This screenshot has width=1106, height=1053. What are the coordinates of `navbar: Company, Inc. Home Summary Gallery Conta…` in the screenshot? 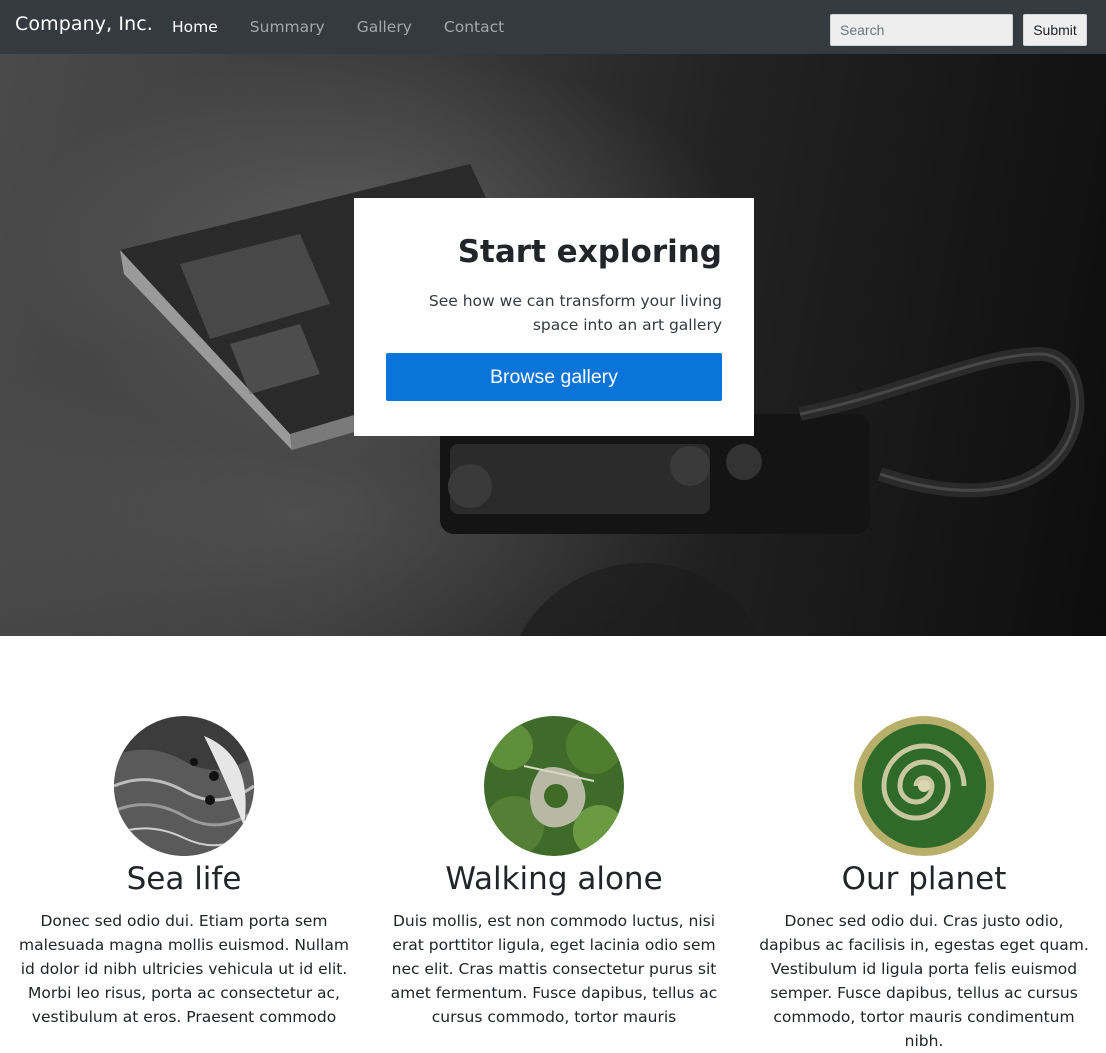 It's located at (553, 27).